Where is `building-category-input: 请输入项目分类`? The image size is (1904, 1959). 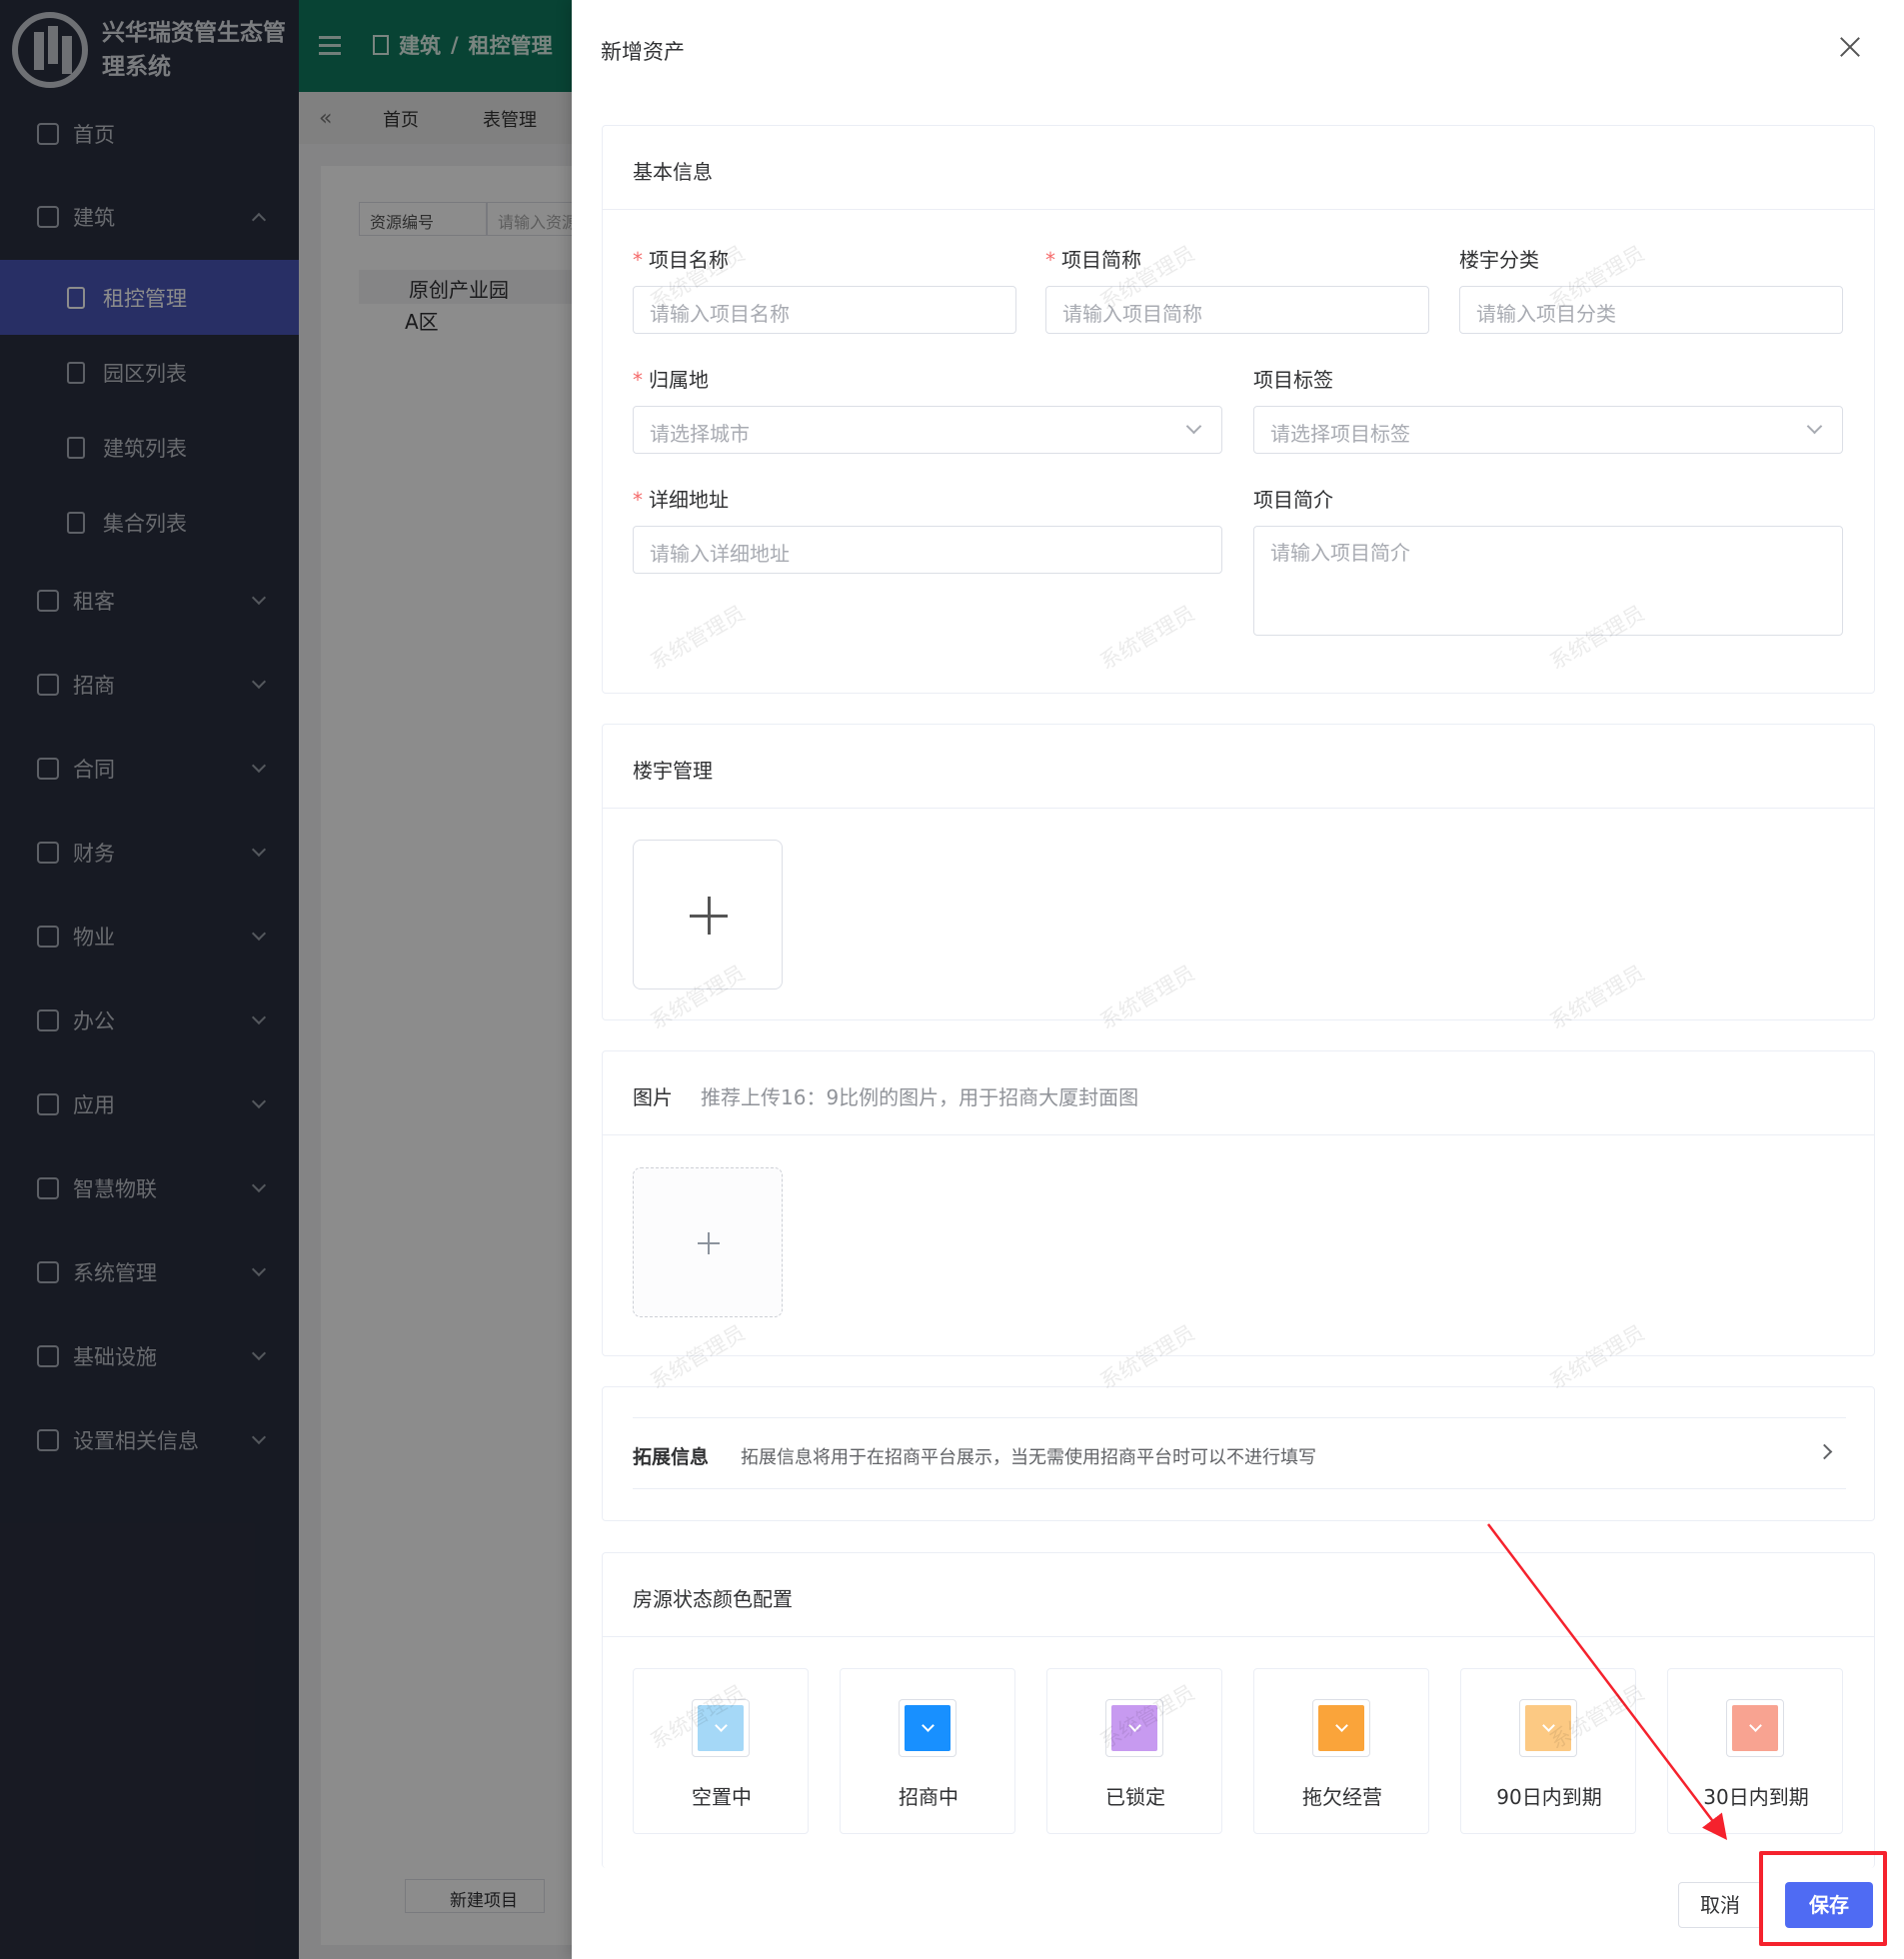 building-category-input: 请输入项目分类 is located at coordinates (1651, 310).